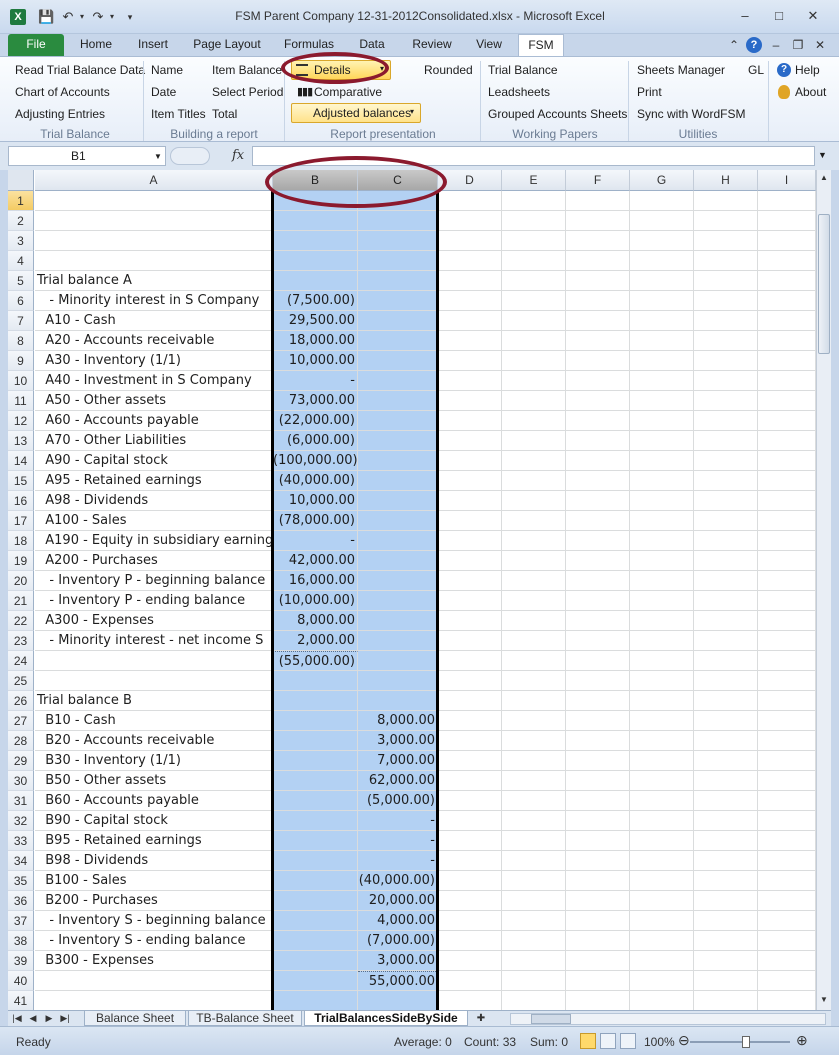 The width and height of the screenshot is (839, 1055). Describe the element at coordinates (154, 861) in the screenshot. I see `cell-a: B98 - Dividends` at that location.